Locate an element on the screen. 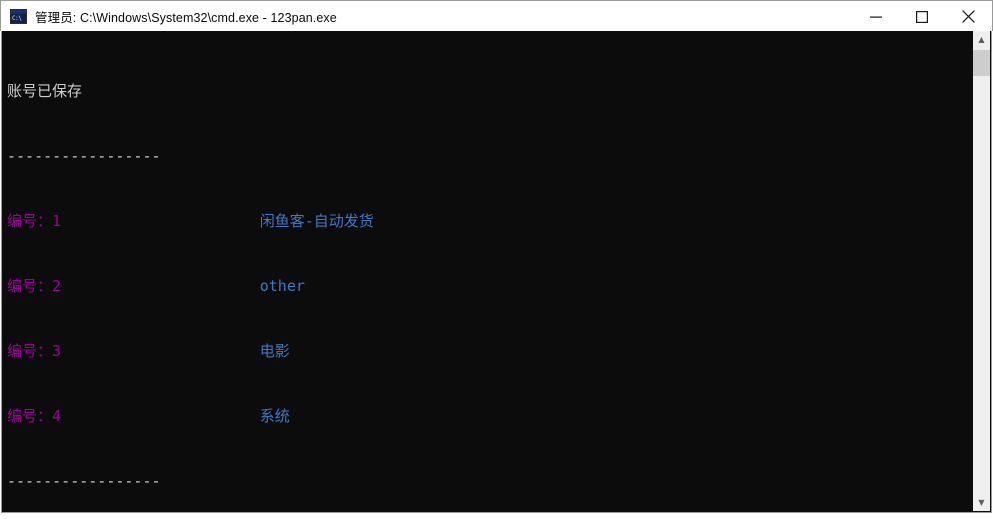 This screenshot has width=993, height=519. maximize-button is located at coordinates (922, 16).